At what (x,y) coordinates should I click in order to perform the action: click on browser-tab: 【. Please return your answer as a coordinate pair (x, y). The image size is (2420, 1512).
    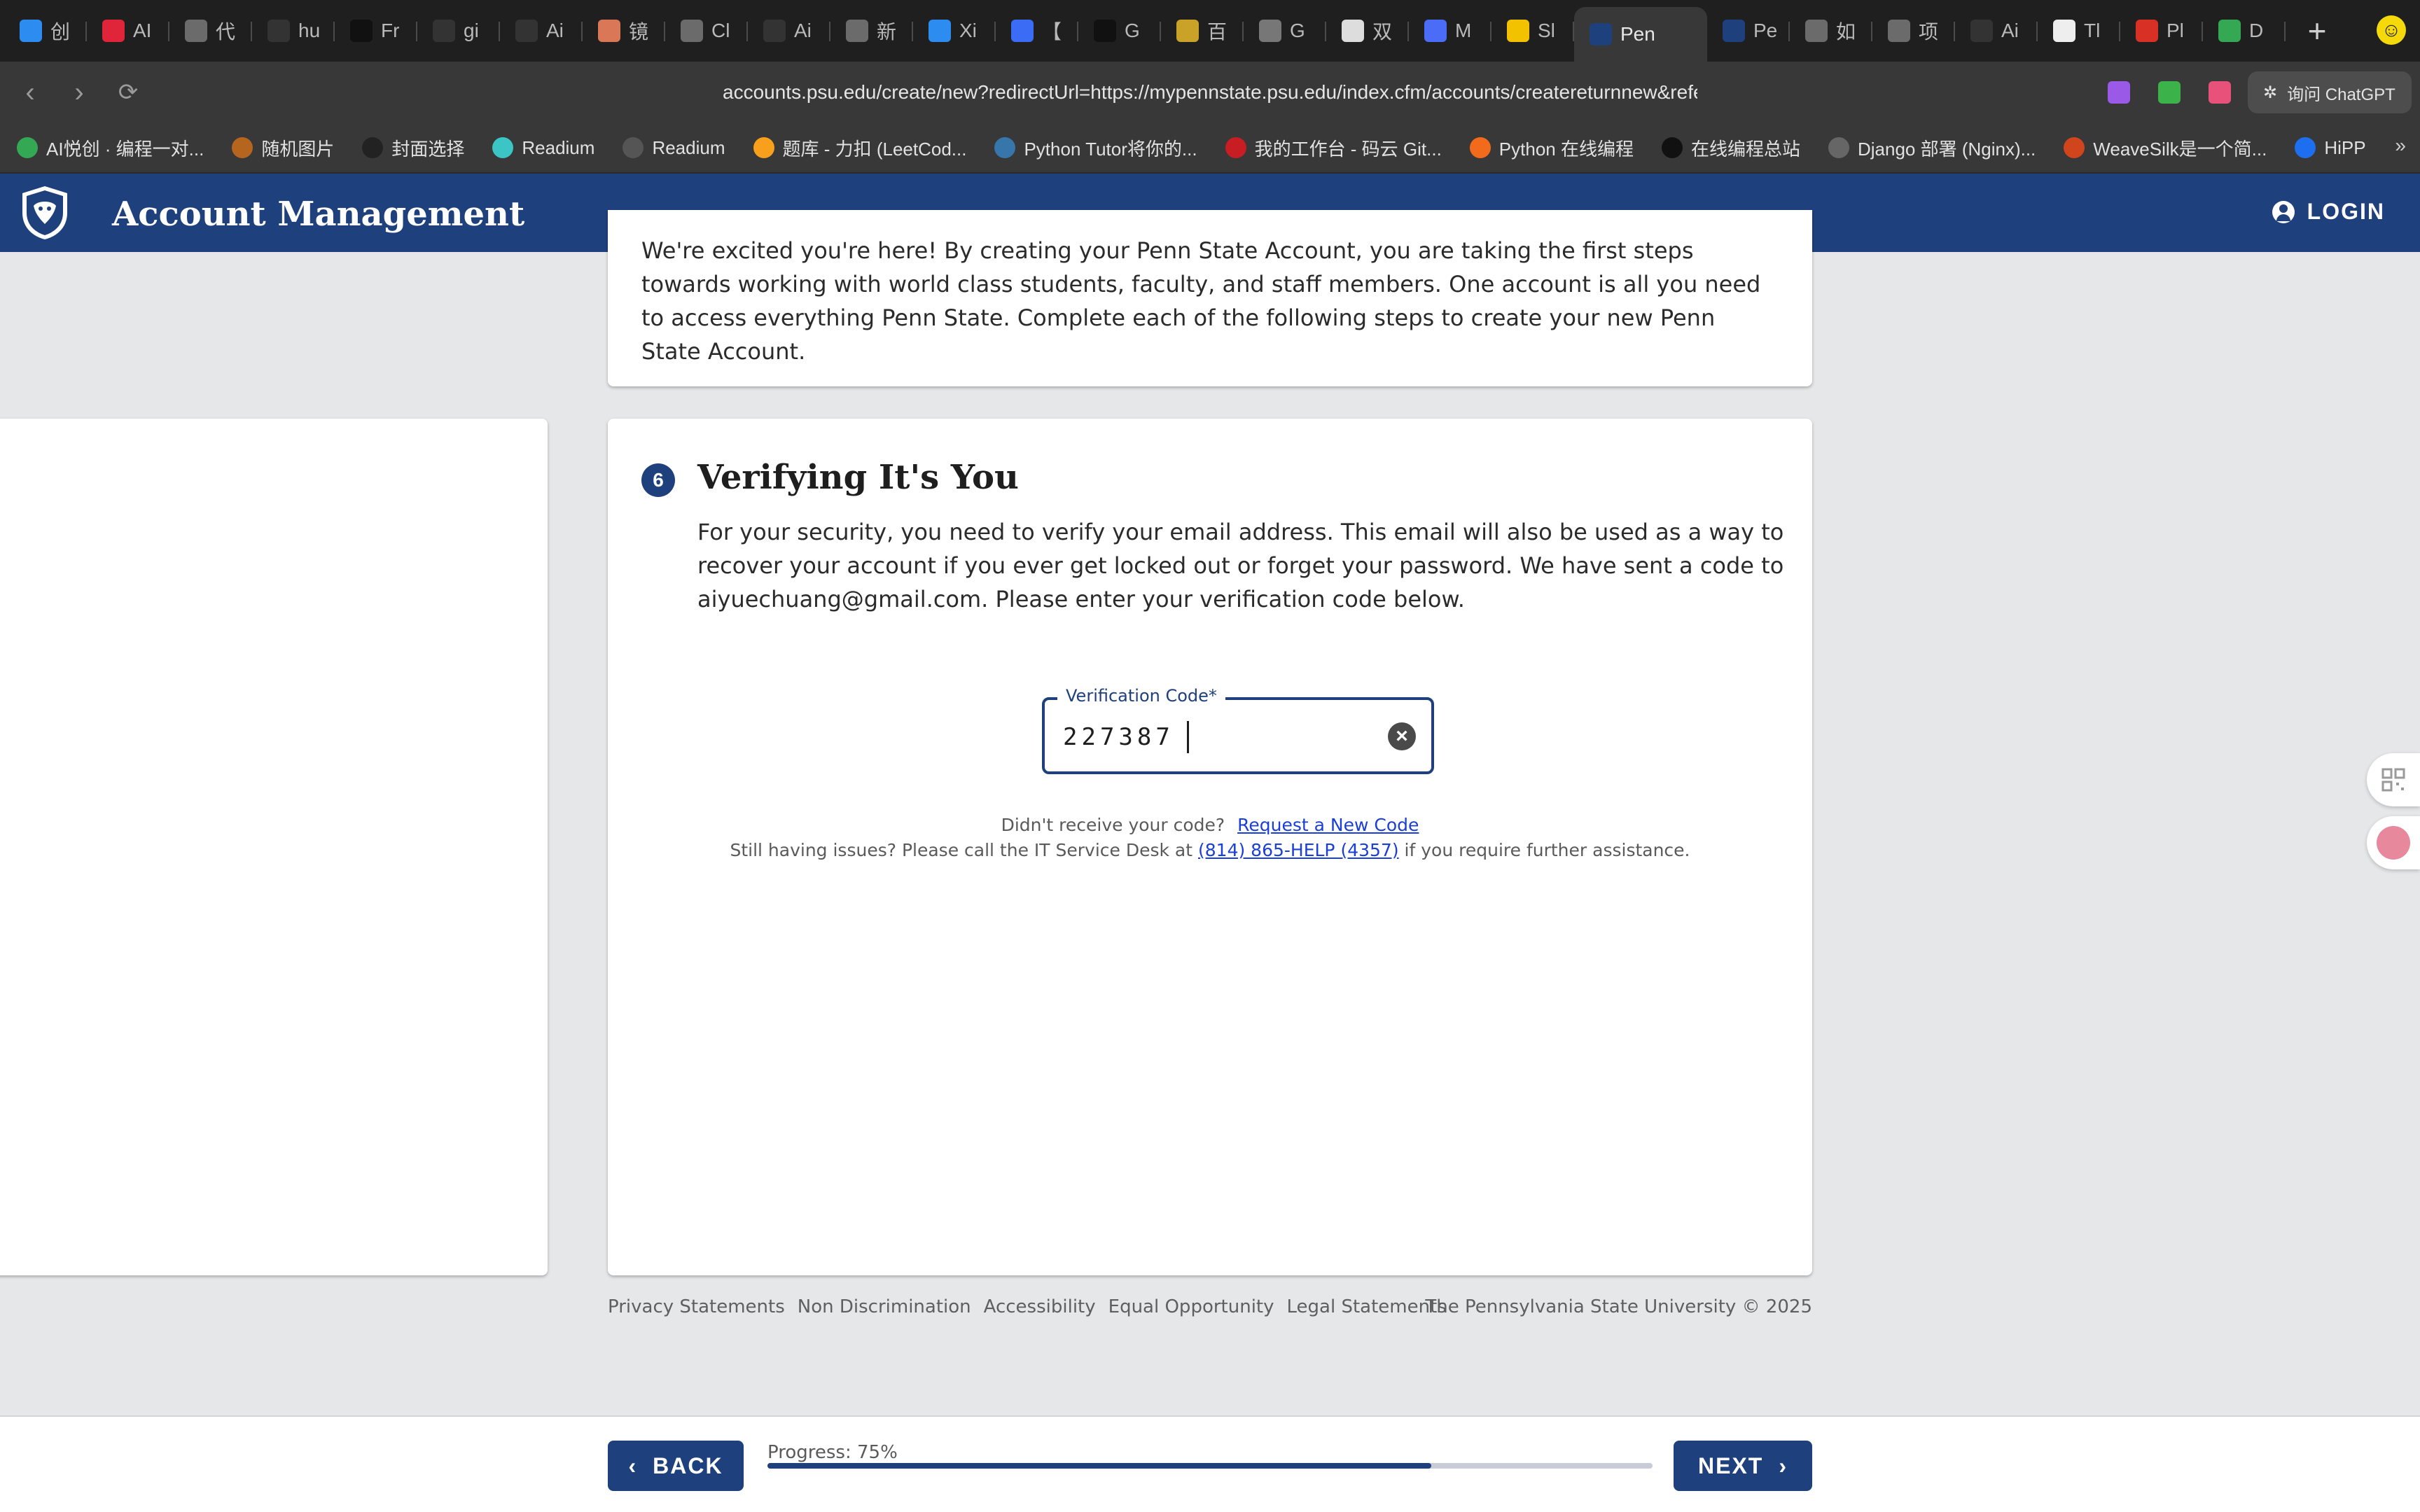
    Looking at the image, I should click on (1037, 30).